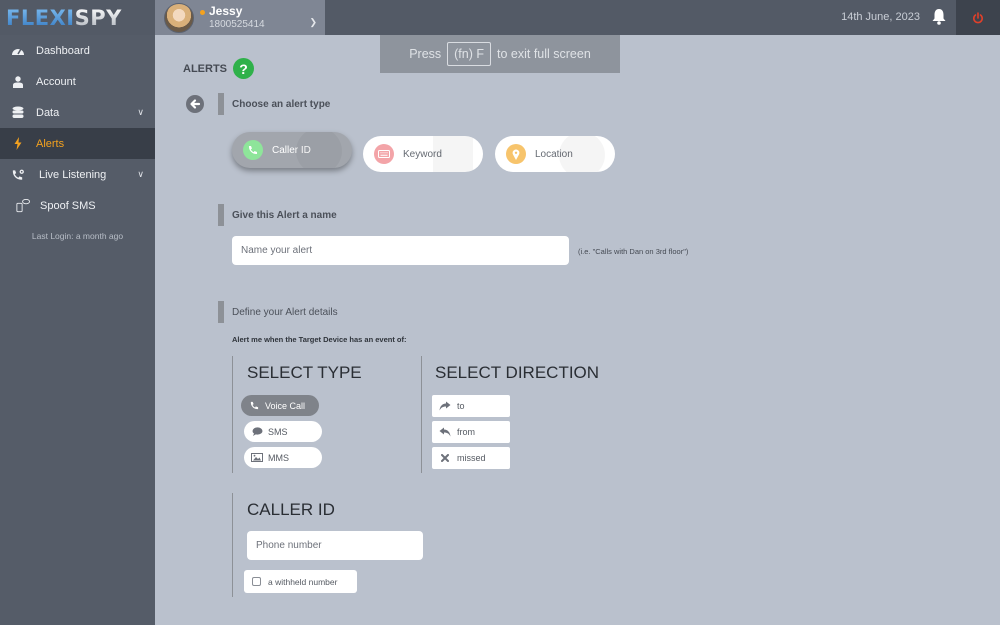 Image resolution: width=1000 pixels, height=625 pixels. I want to click on page-title-text: ALERTS, so click(205, 68).